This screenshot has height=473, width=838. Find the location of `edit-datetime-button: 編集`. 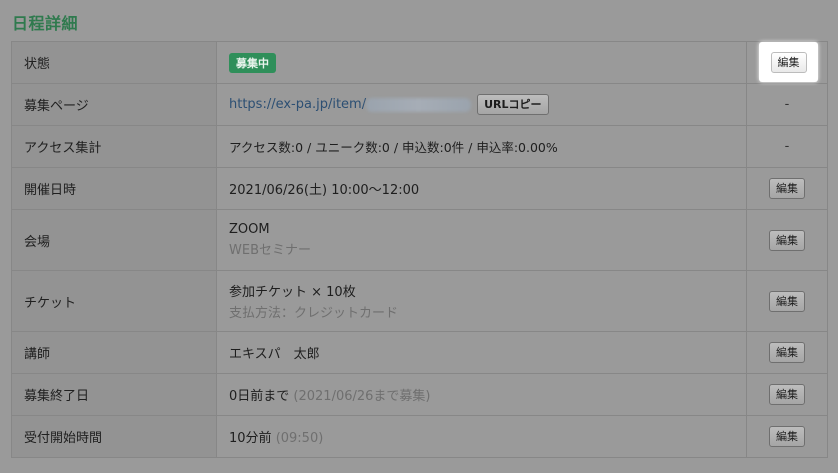

edit-datetime-button: 編集 is located at coordinates (787, 188).